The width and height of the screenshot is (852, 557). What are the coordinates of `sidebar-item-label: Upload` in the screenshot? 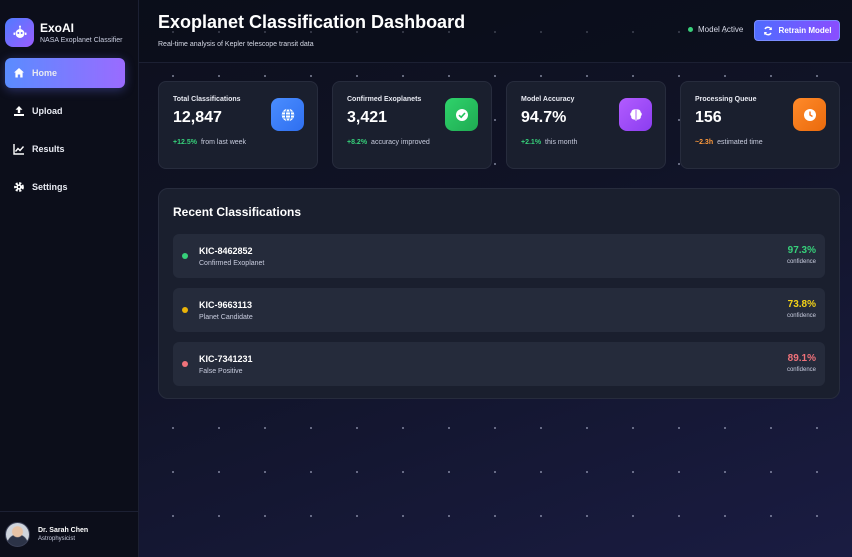 It's located at (47, 111).